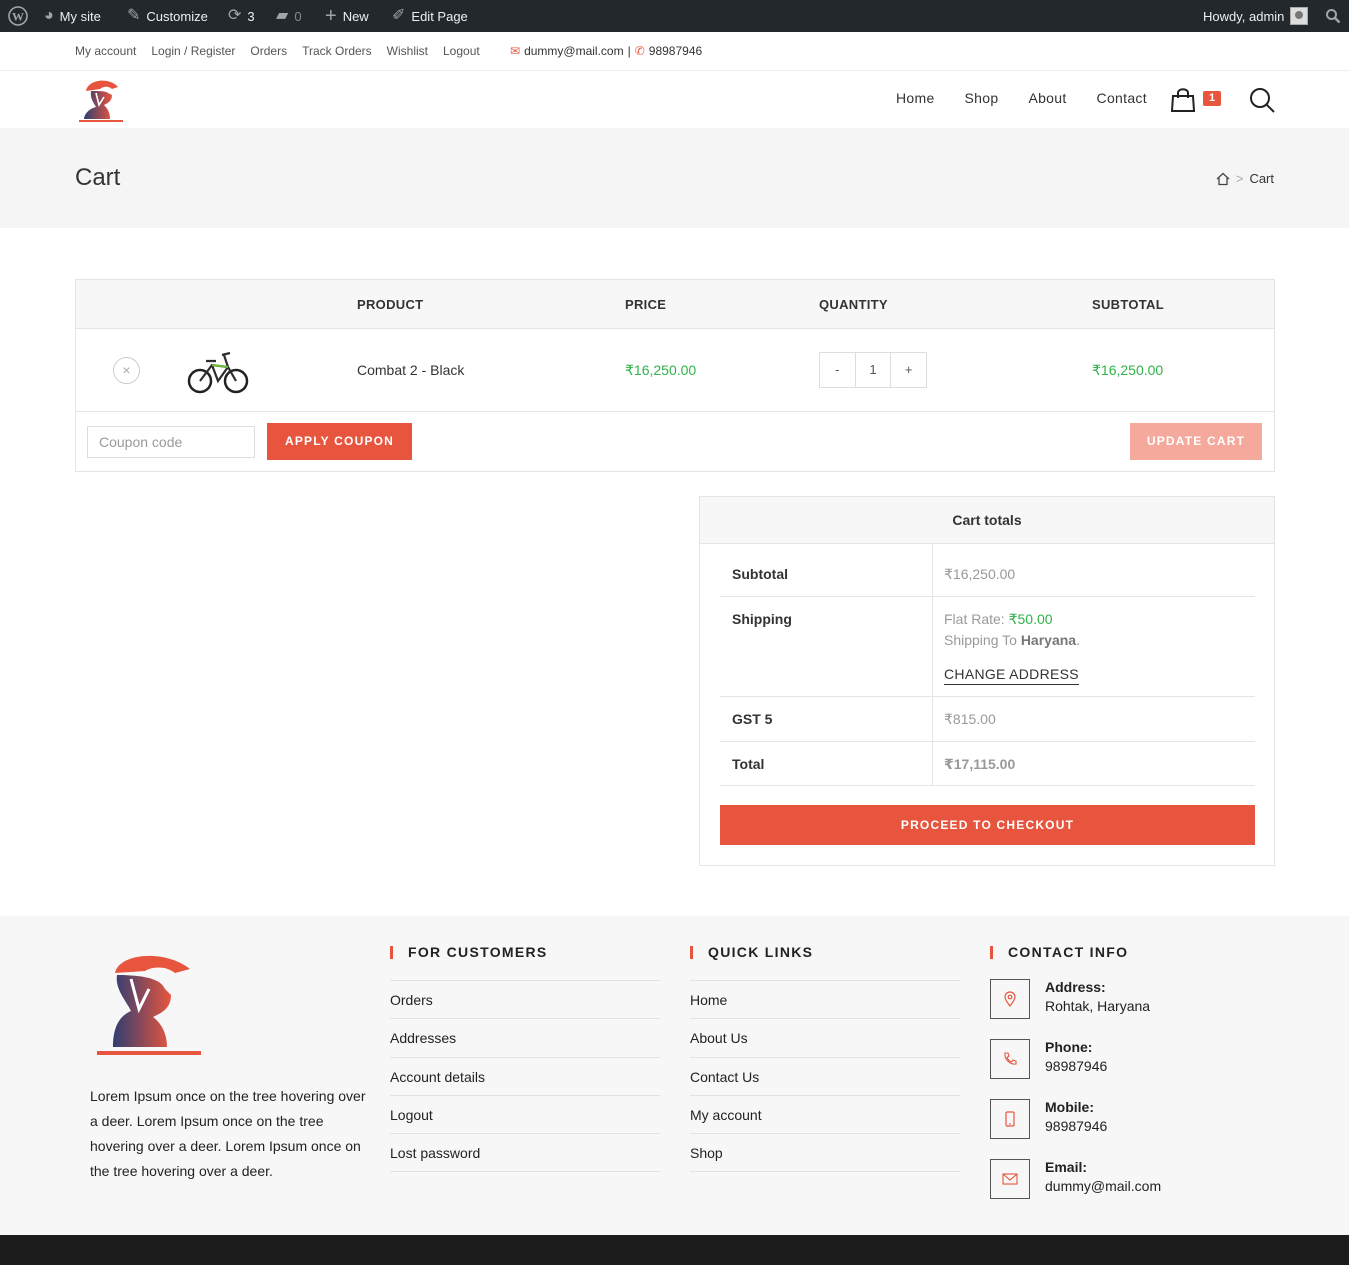 The image size is (1349, 1265). What do you see at coordinates (149, 1004) in the screenshot?
I see `footer-logo` at bounding box center [149, 1004].